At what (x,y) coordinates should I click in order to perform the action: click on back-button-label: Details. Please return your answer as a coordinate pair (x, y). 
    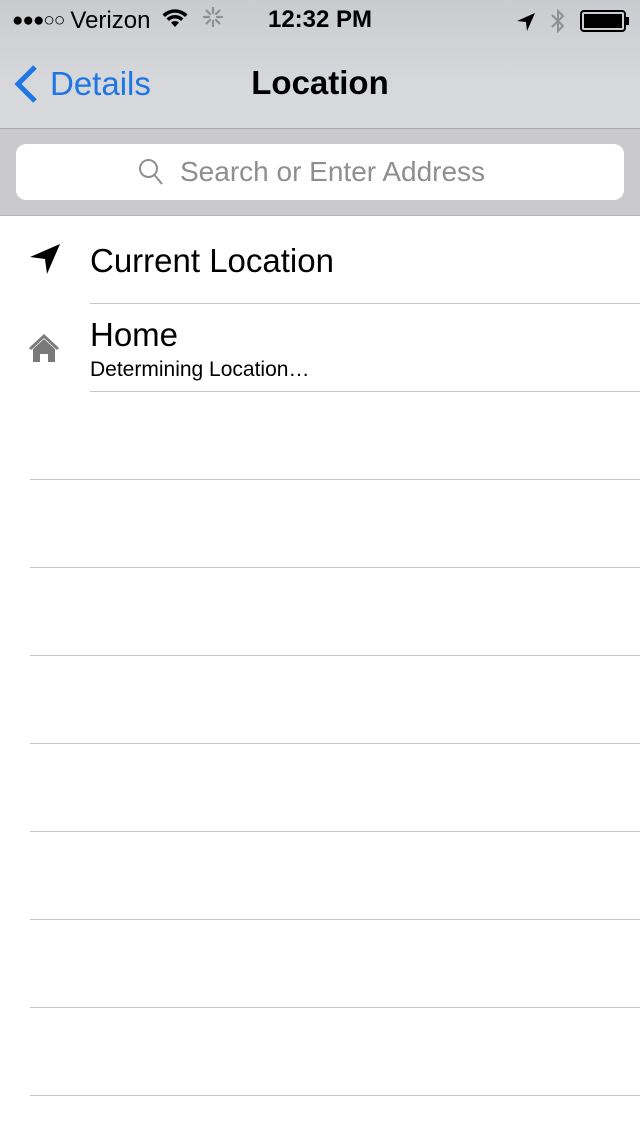
    Looking at the image, I should click on (100, 83).